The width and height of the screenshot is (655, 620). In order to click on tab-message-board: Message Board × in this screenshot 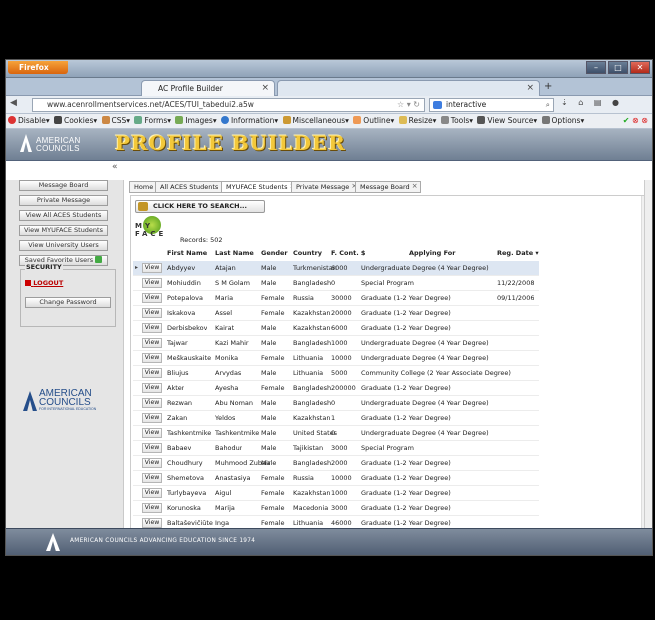, I will do `click(388, 187)`.